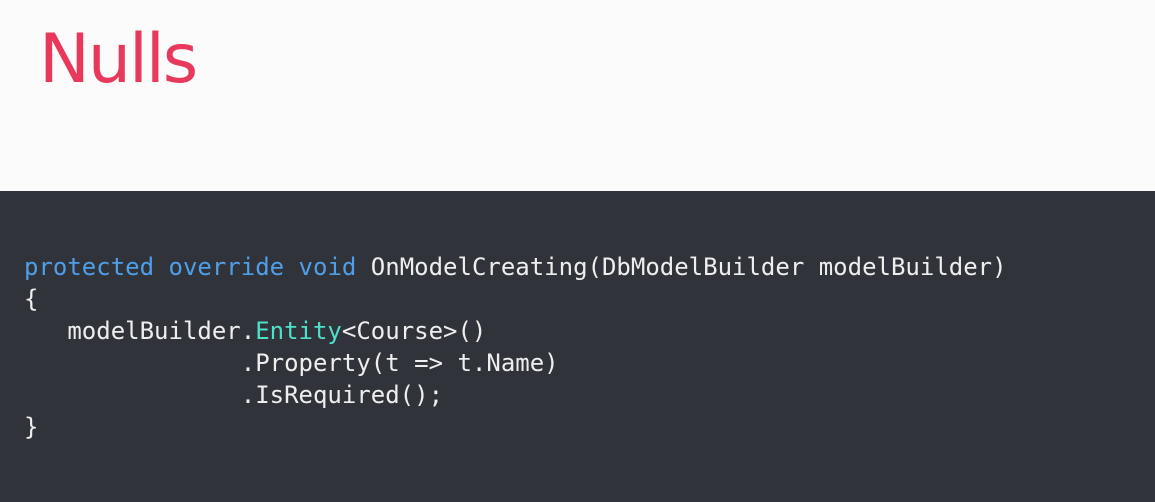 This screenshot has height=502, width=1155. What do you see at coordinates (291, 363) in the screenshot?
I see `code-token: .Property(t => t.Name)` at bounding box center [291, 363].